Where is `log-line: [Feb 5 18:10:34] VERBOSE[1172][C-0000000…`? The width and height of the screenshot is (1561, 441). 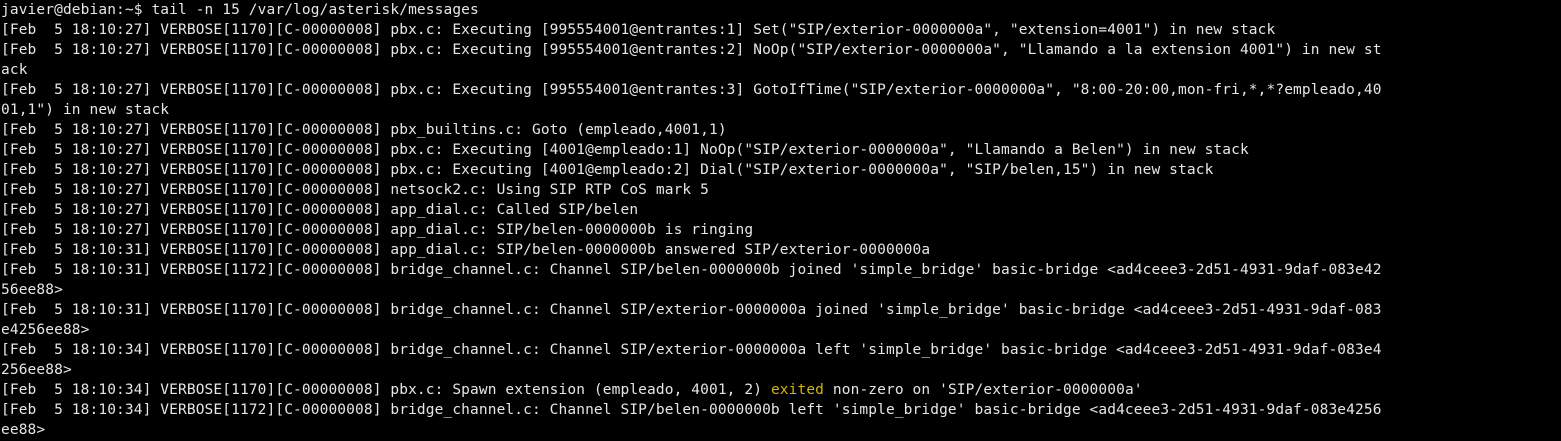
log-line: [Feb 5 18:10:34] VERBOSE[1172][C-0000000… is located at coordinates (691, 410).